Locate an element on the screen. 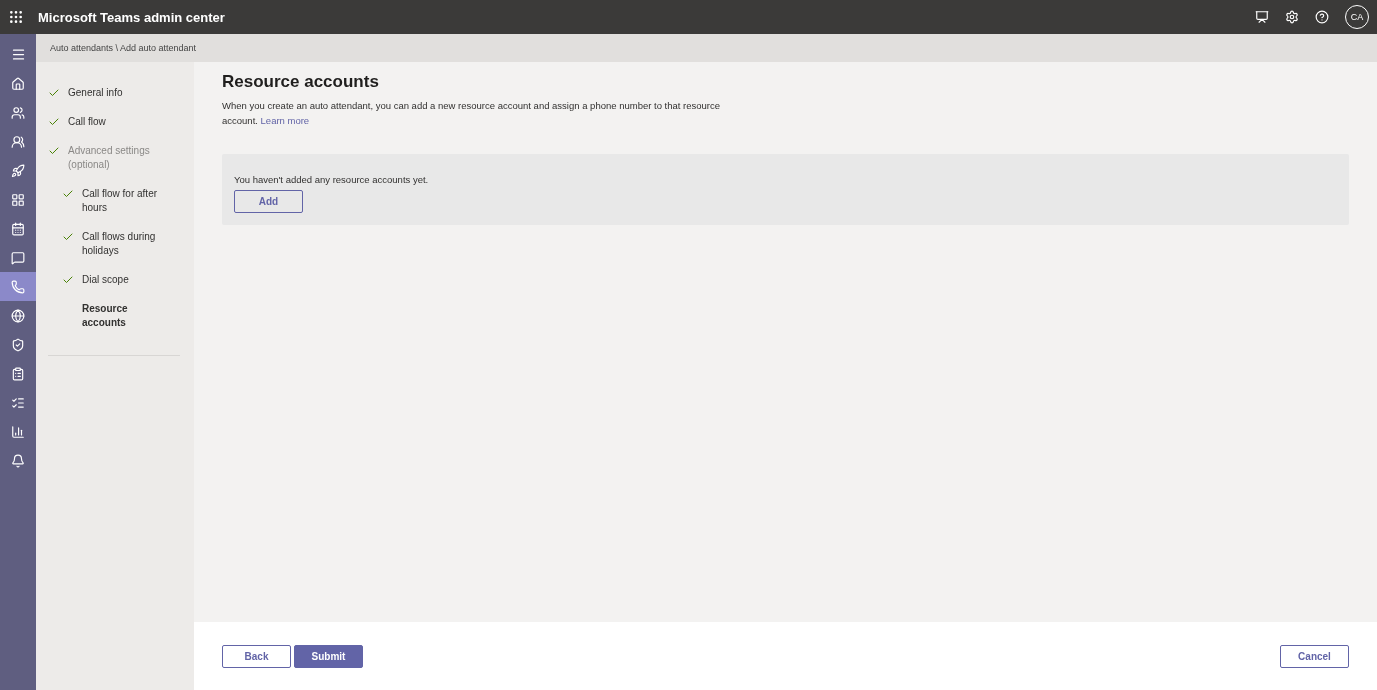 Image resolution: width=1377 pixels, height=690 pixels. page-title: Resource accounts is located at coordinates (301, 82).